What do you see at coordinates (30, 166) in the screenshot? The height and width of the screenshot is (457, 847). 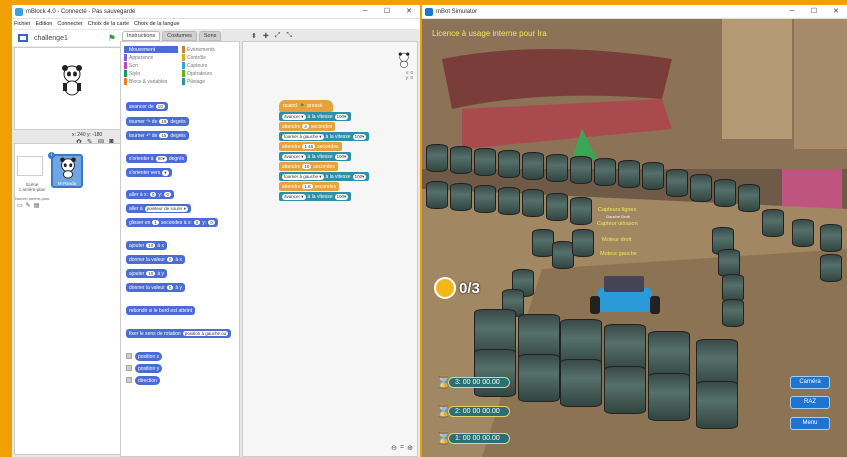 I see `stage-thumb` at bounding box center [30, 166].